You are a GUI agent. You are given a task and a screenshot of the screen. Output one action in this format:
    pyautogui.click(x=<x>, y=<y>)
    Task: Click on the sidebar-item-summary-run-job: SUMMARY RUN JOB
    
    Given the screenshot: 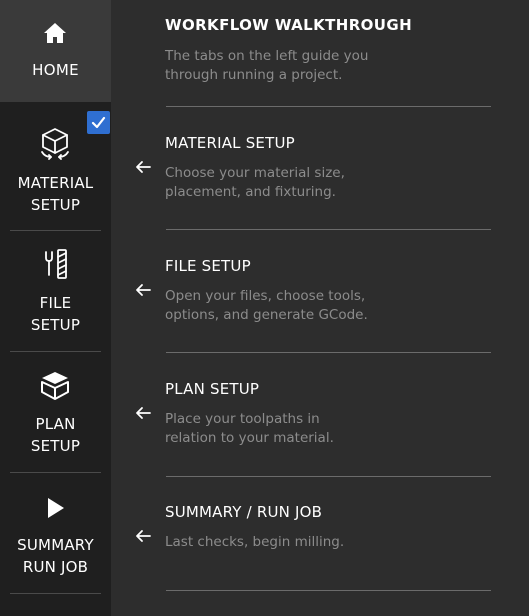 What is the action you would take?
    pyautogui.click(x=55, y=533)
    